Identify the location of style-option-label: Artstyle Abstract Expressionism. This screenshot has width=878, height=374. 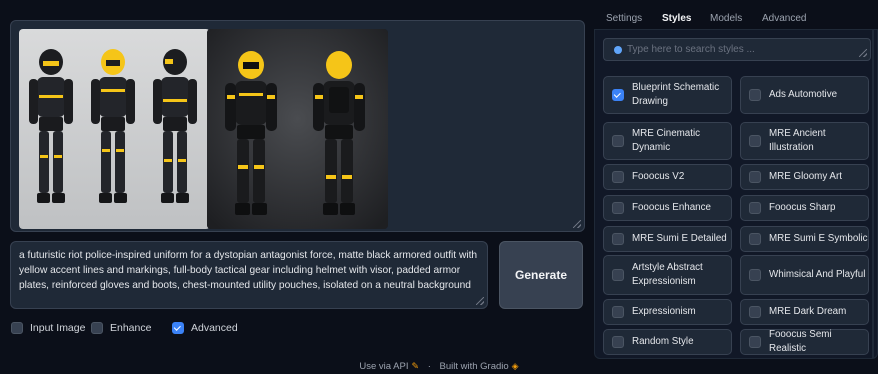
(667, 274).